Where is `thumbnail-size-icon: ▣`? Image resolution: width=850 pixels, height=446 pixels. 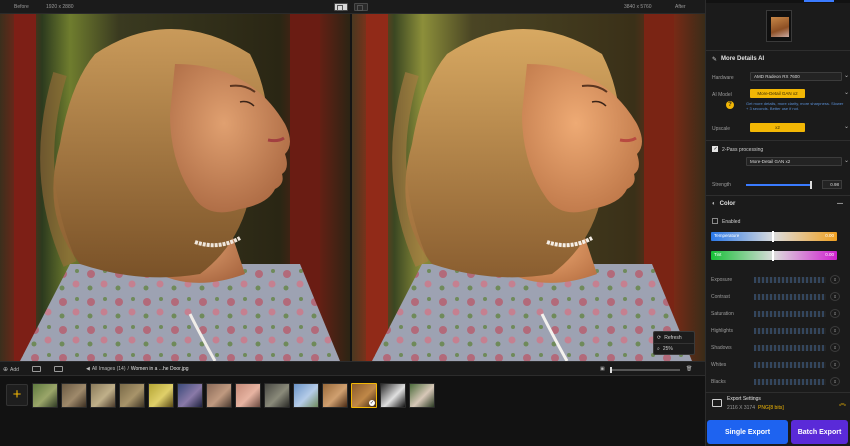
thumbnail-size-icon: ▣ is located at coordinates (602, 369).